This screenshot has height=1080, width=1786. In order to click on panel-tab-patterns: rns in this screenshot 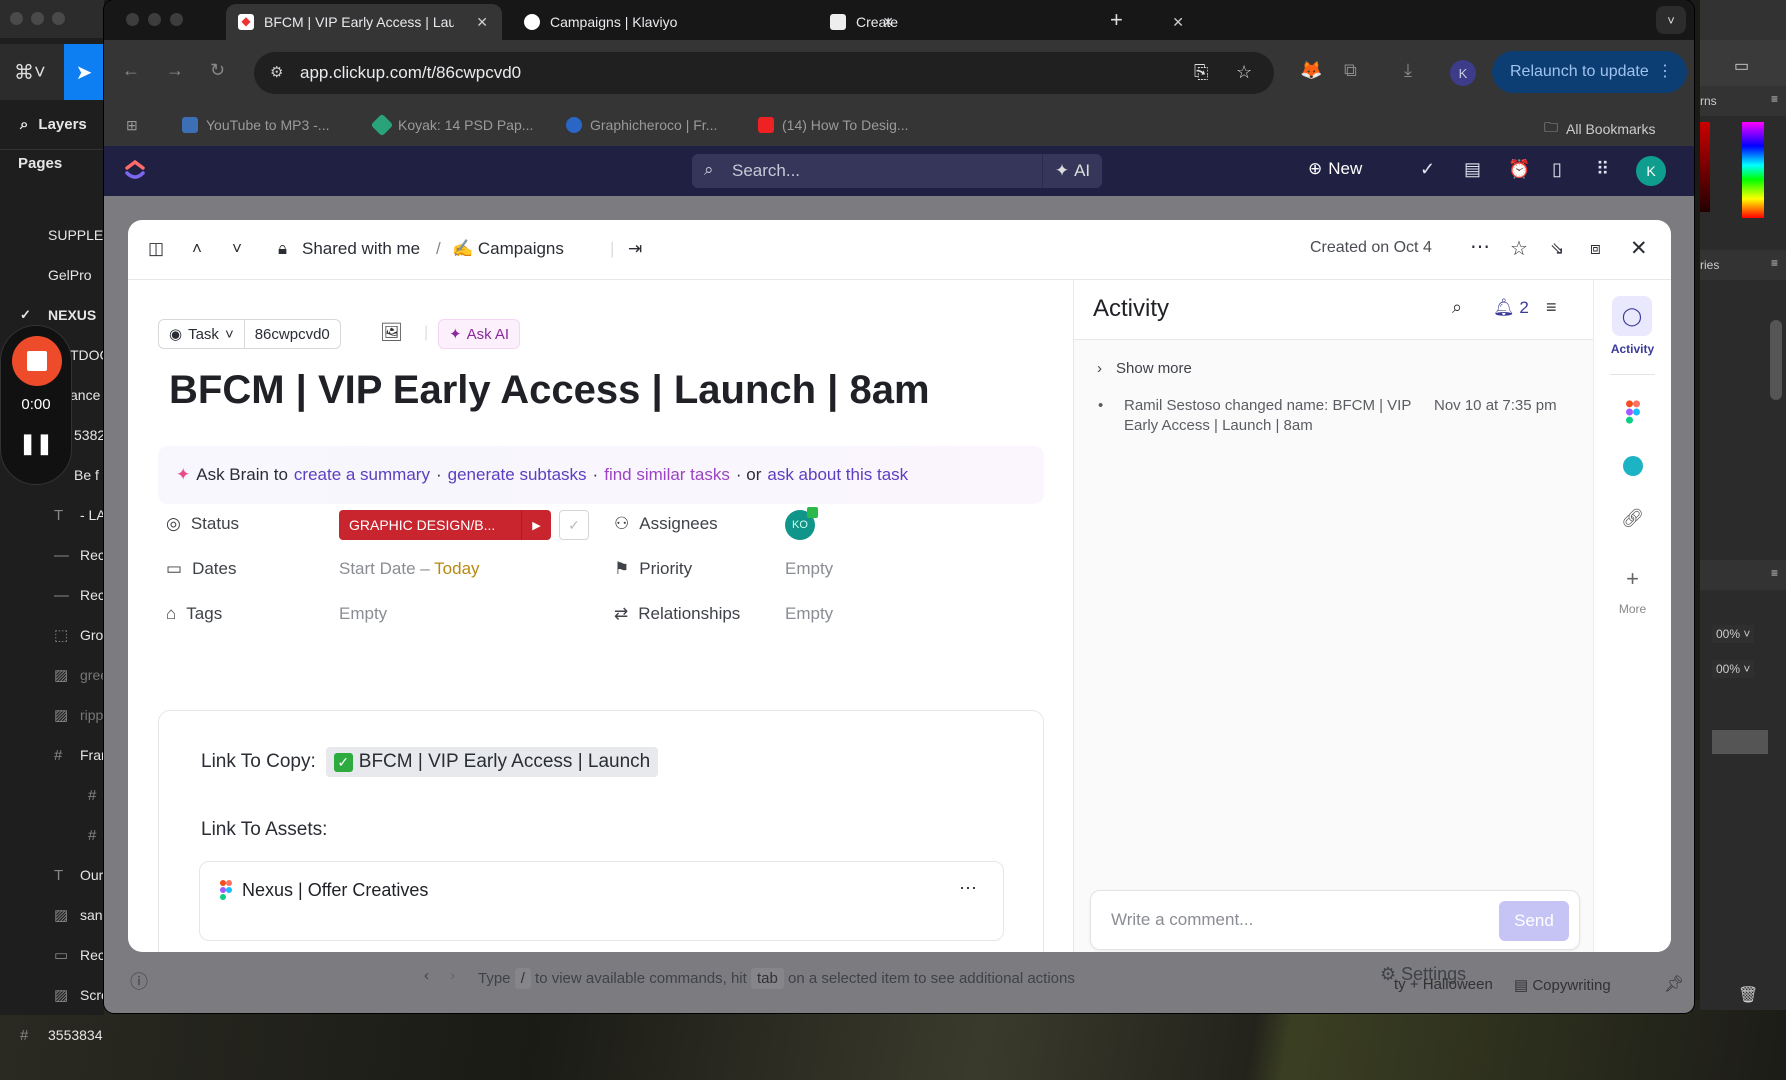, I will do `click(1708, 101)`.